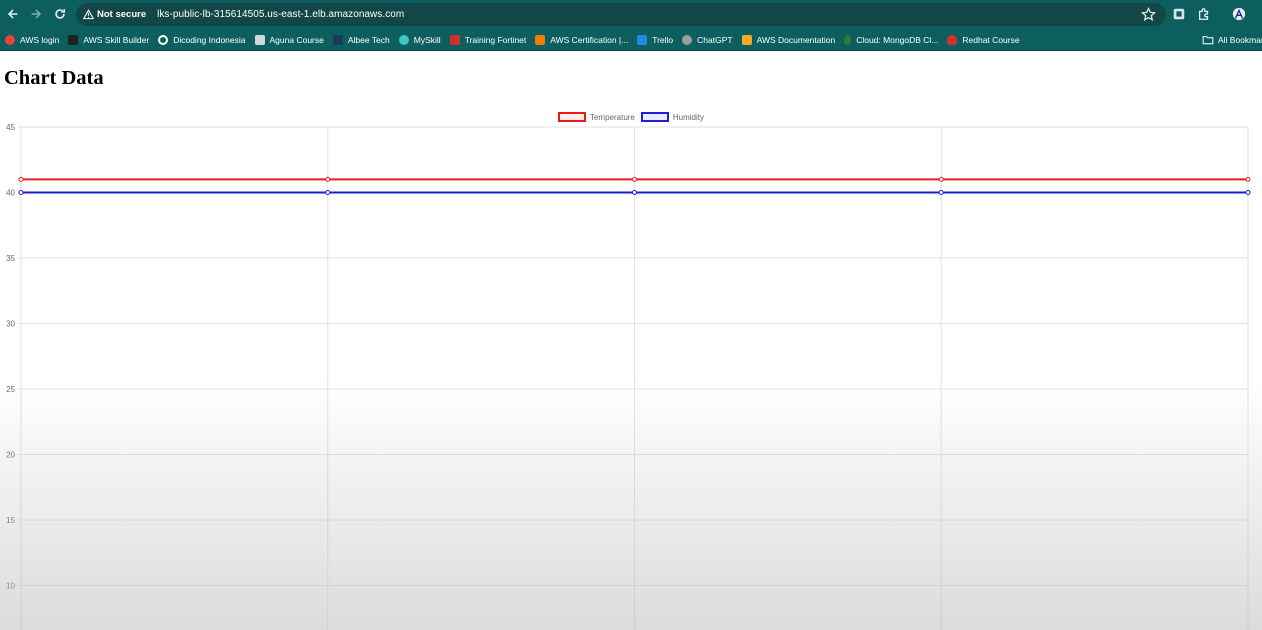 The image size is (1262, 630). What do you see at coordinates (10, 520) in the screenshot?
I see `y-tick-label: 15` at bounding box center [10, 520].